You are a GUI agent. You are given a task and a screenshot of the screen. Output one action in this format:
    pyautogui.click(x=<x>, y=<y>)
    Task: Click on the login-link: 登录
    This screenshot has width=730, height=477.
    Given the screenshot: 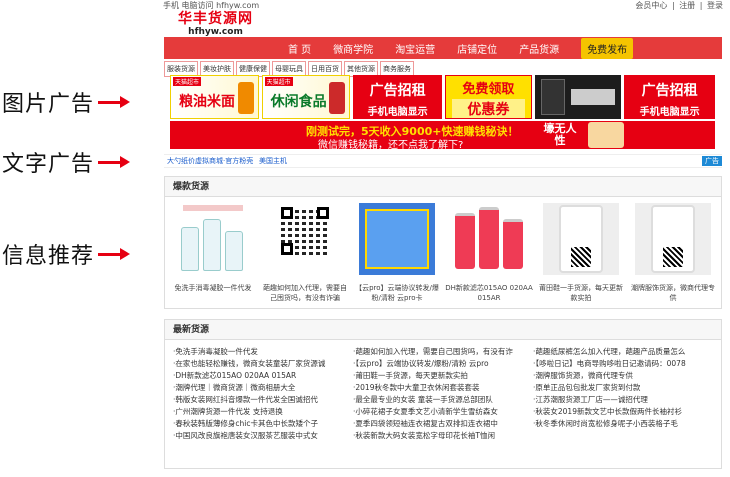 What is the action you would take?
    pyautogui.click(x=715, y=5)
    